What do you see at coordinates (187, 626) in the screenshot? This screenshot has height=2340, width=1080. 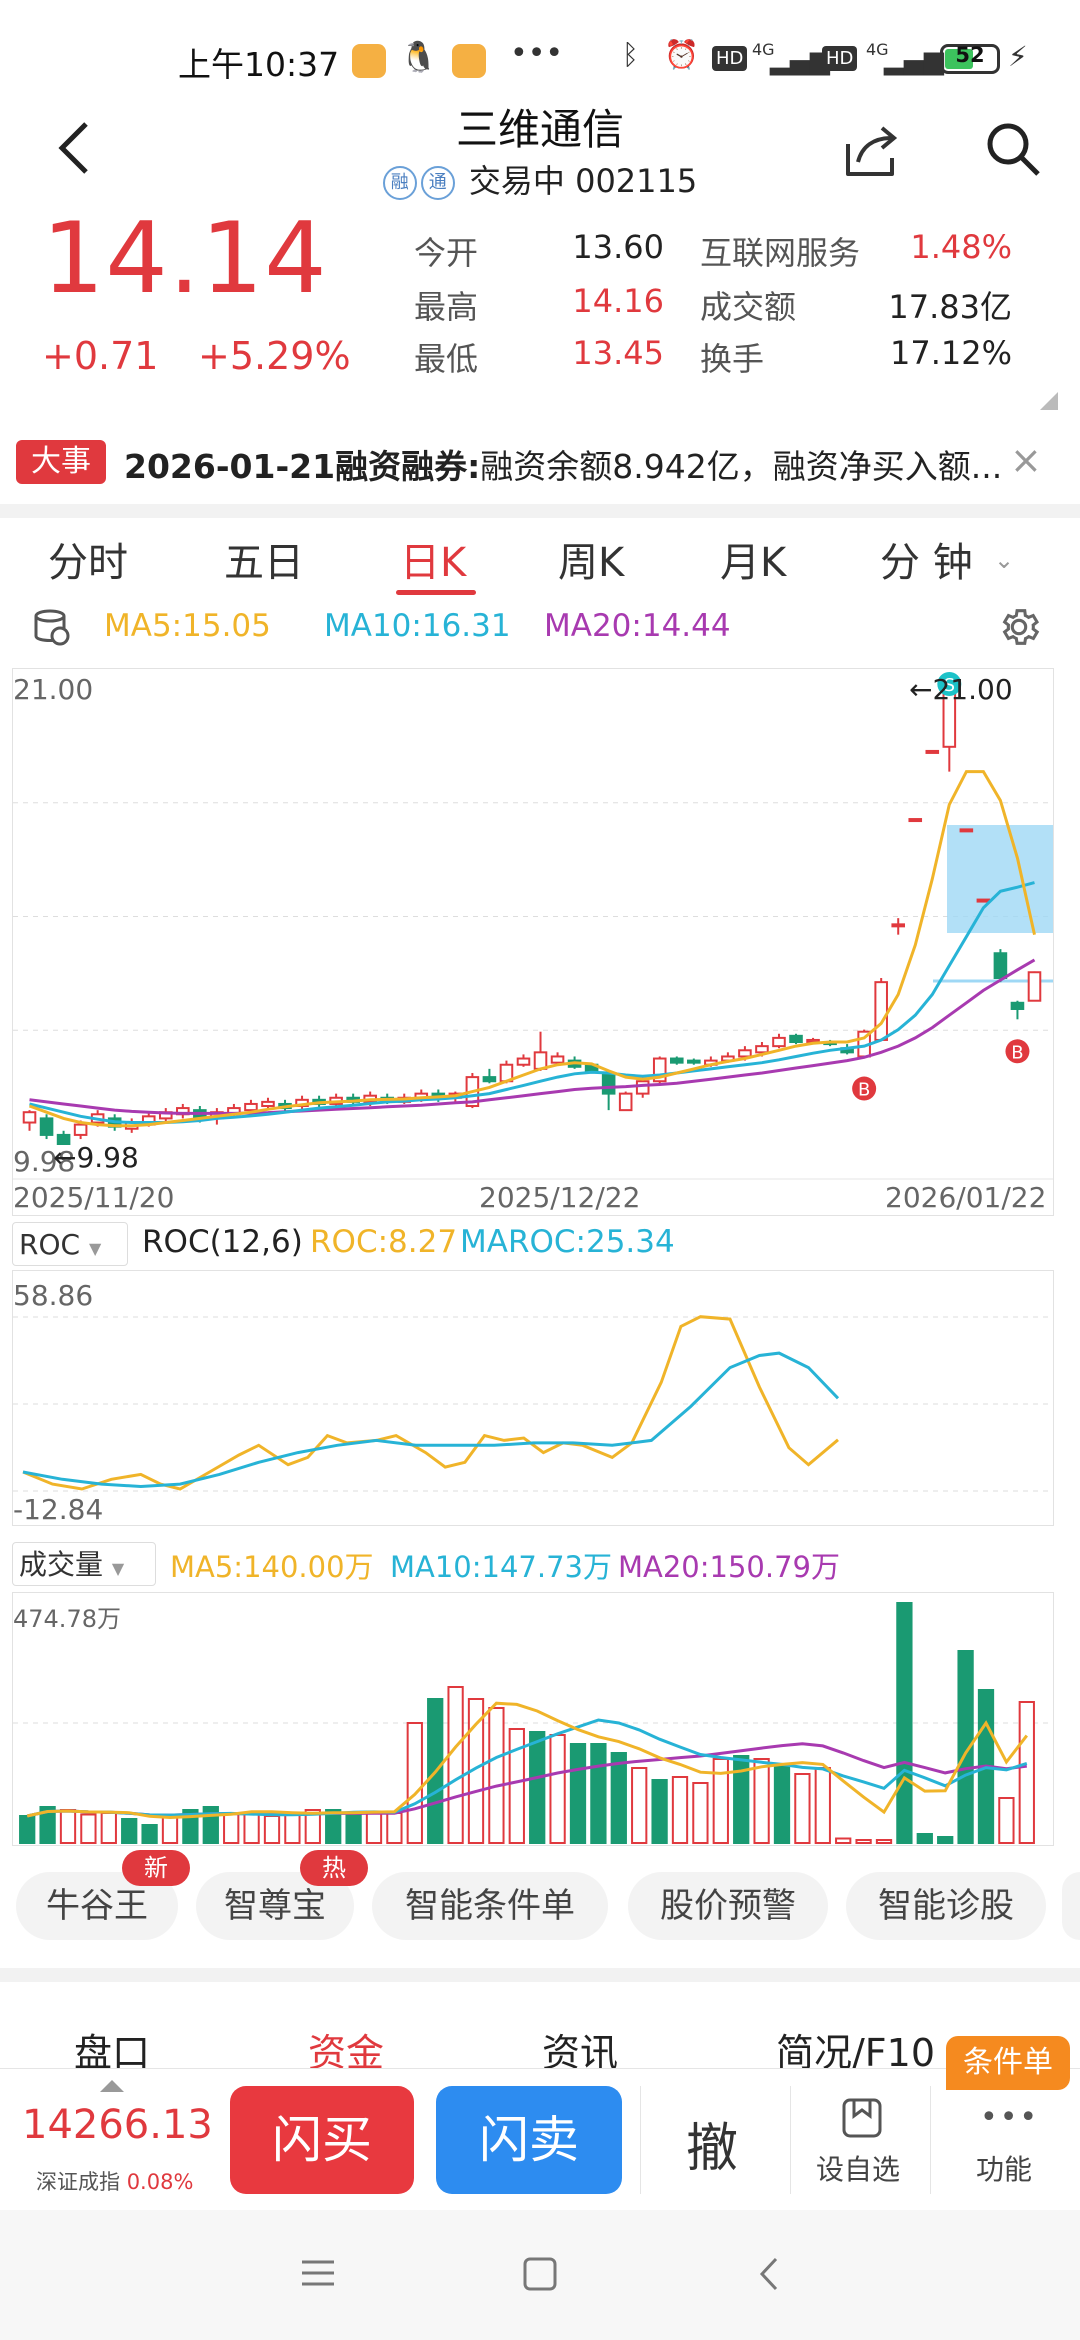 I see `ma5-legend: MA5:15.05` at bounding box center [187, 626].